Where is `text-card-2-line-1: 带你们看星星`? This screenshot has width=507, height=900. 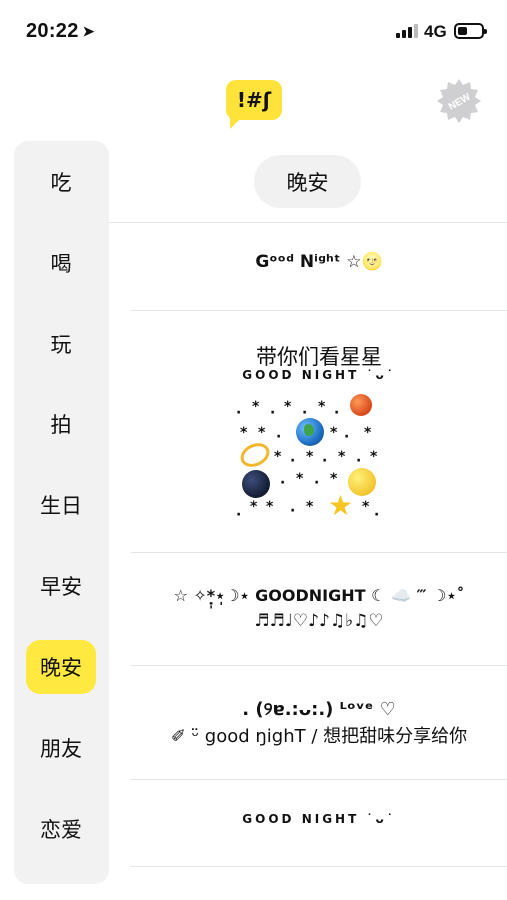 text-card-2-line-1: 带你们看星星 is located at coordinates (319, 356).